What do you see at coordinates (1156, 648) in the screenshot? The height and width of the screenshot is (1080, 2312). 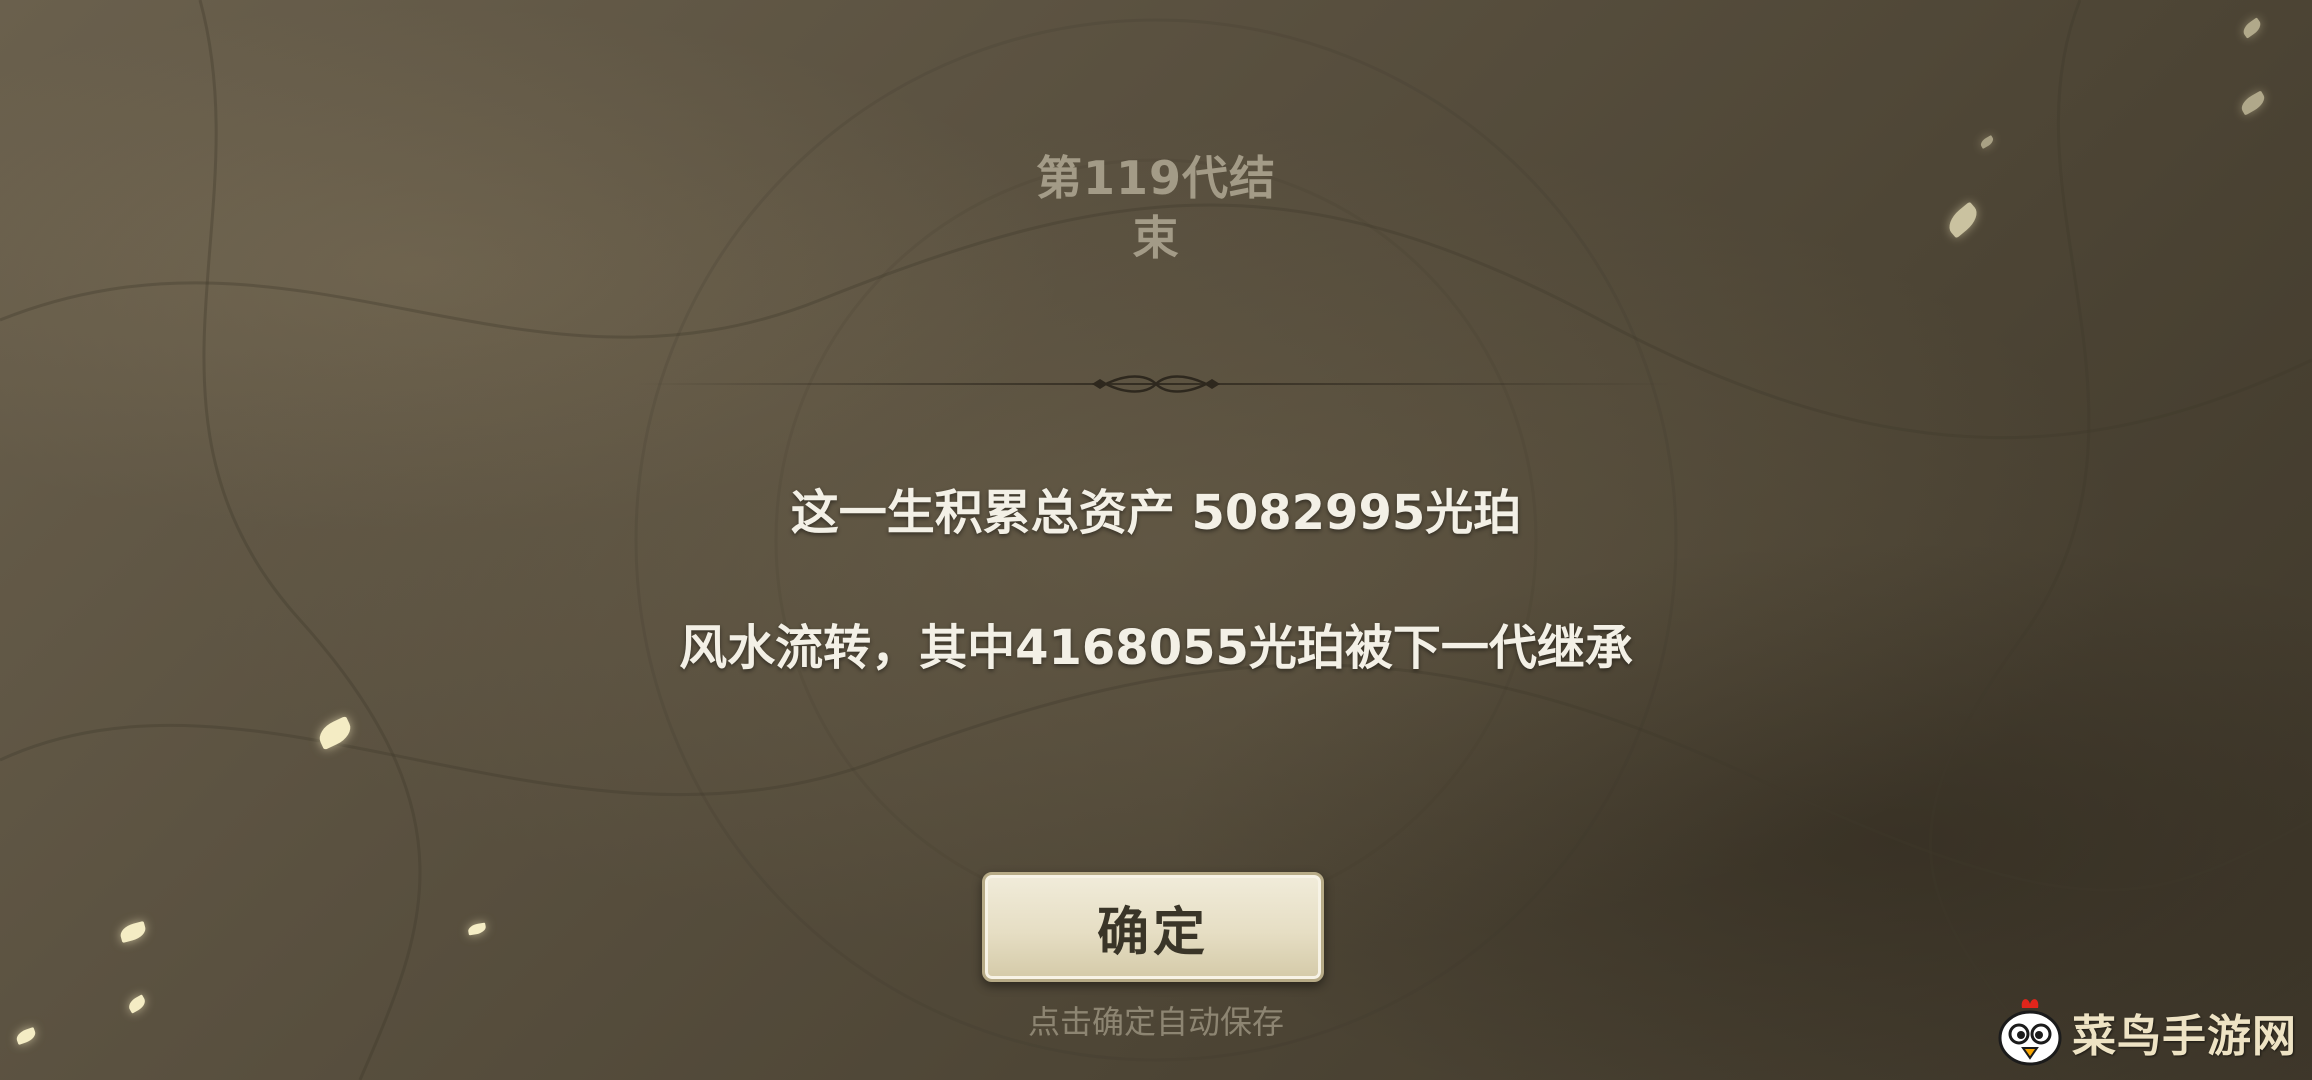 I see `inherited-assets-text: 风水流转，其中4168055光珀被下一代继承` at bounding box center [1156, 648].